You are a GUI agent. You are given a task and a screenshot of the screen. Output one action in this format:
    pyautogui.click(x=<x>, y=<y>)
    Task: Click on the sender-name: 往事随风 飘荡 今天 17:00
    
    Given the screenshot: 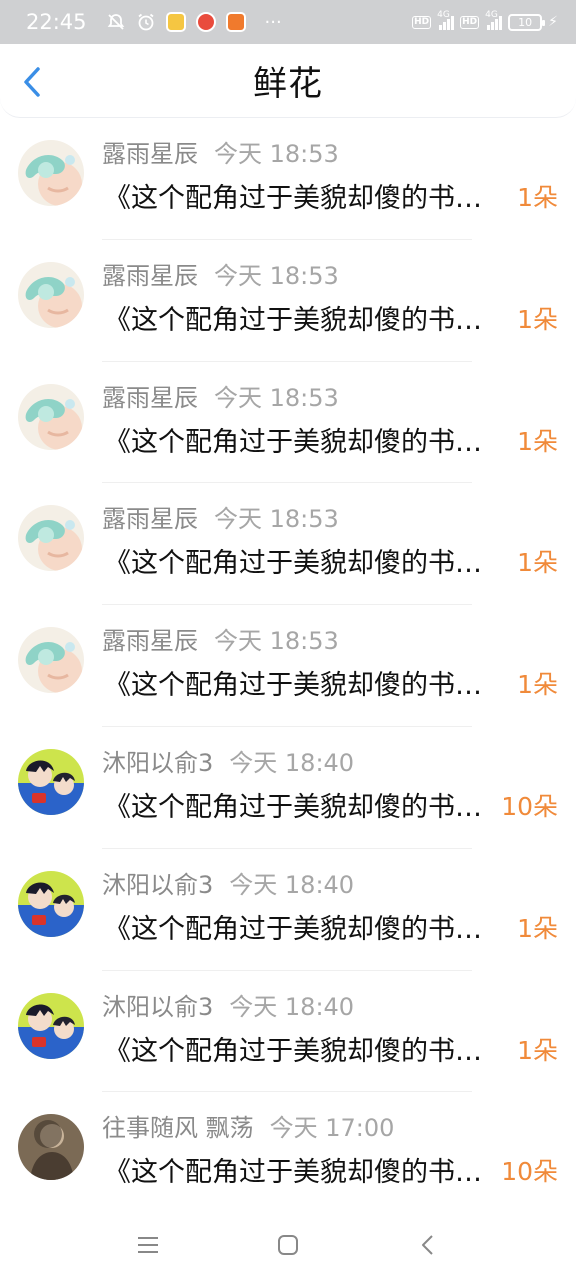 What is the action you would take?
    pyautogui.click(x=248, y=1125)
    